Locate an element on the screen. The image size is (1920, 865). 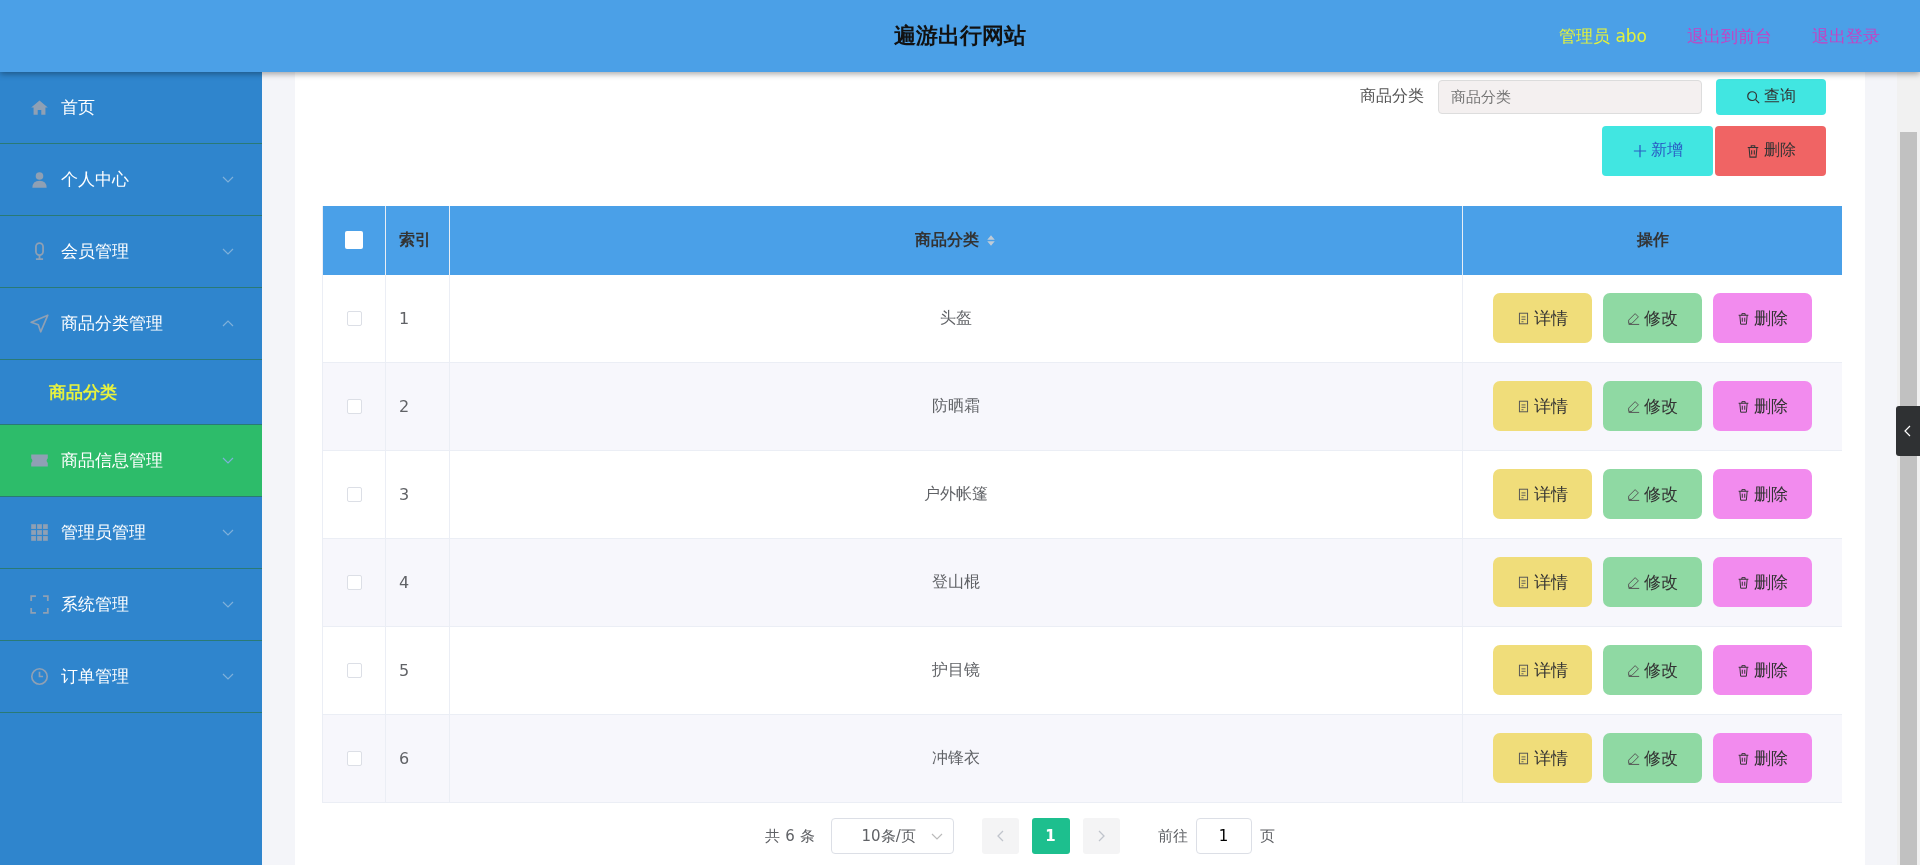
total-count: 共 6 条 is located at coordinates (790, 836).